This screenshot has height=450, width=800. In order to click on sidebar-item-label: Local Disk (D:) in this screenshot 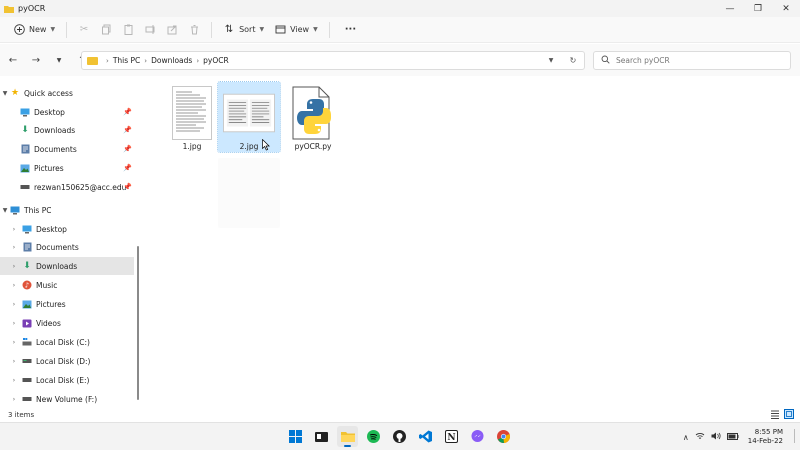, I will do `click(63, 361)`.